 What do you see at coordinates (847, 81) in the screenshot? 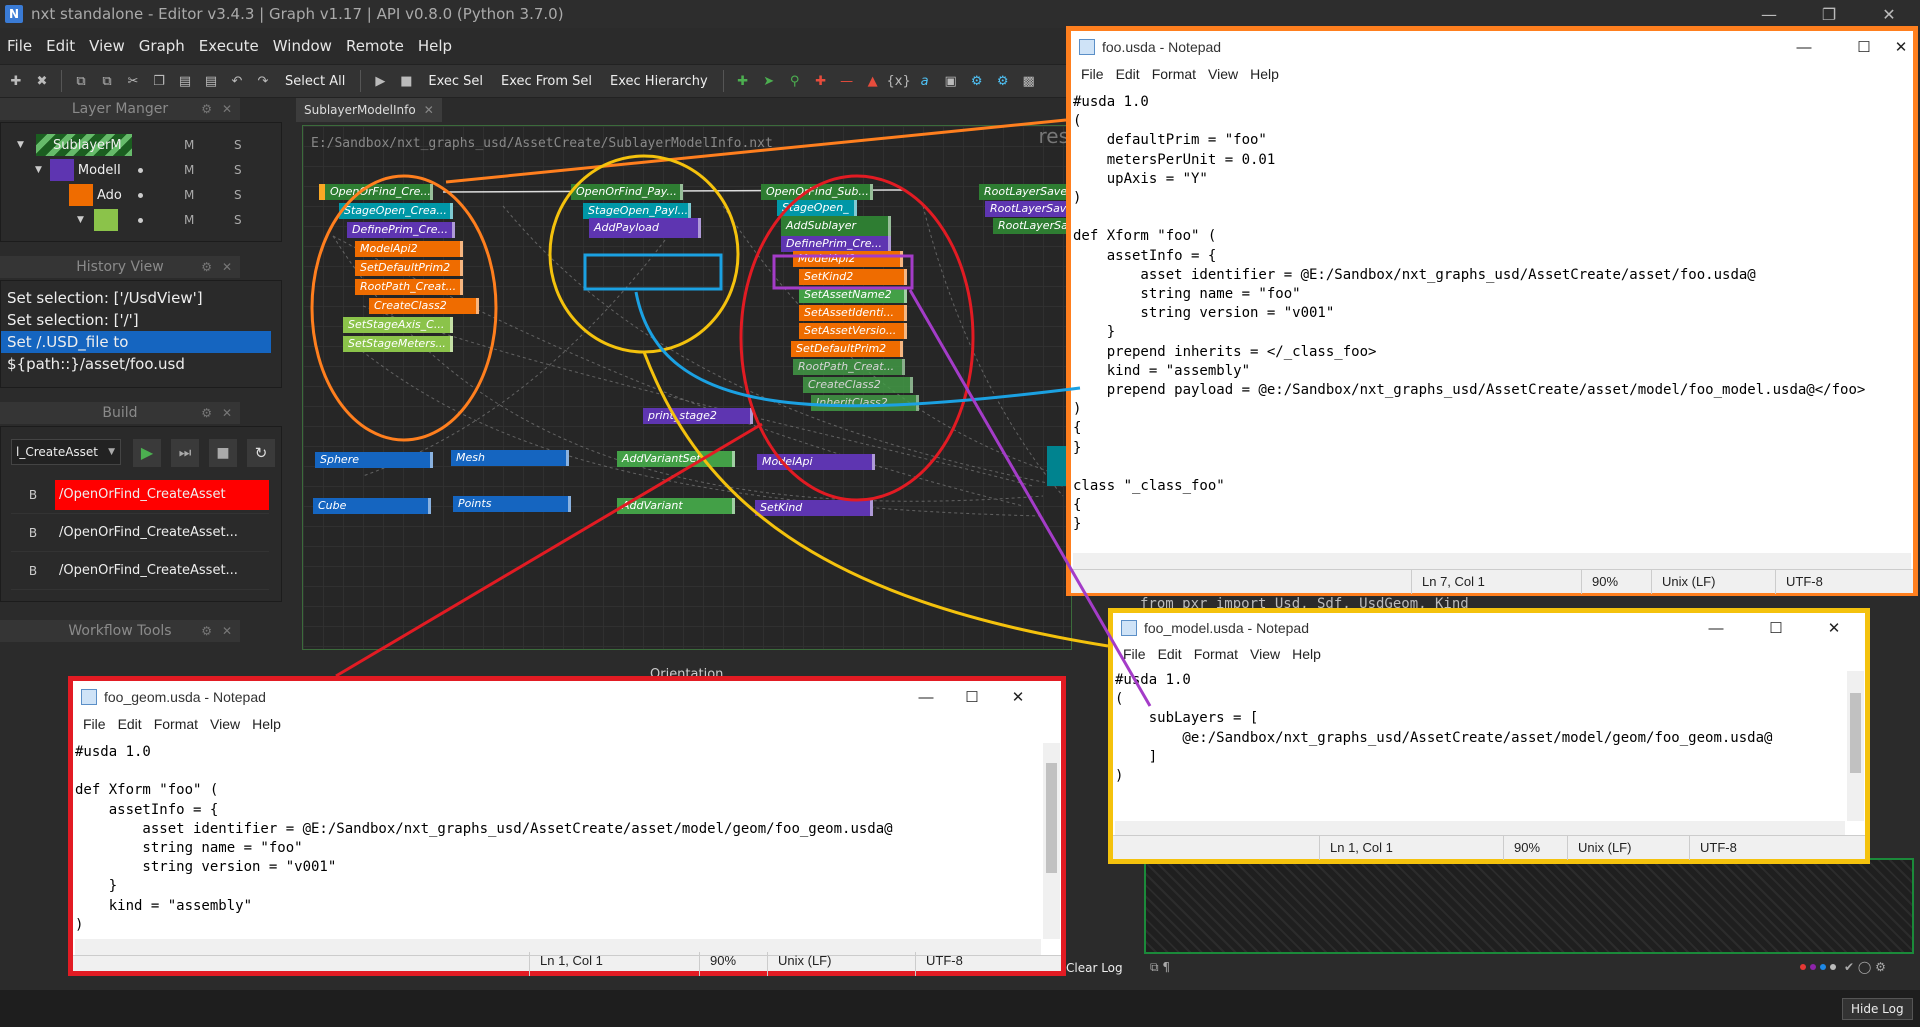
I see `remove-break-icon: —` at bounding box center [847, 81].